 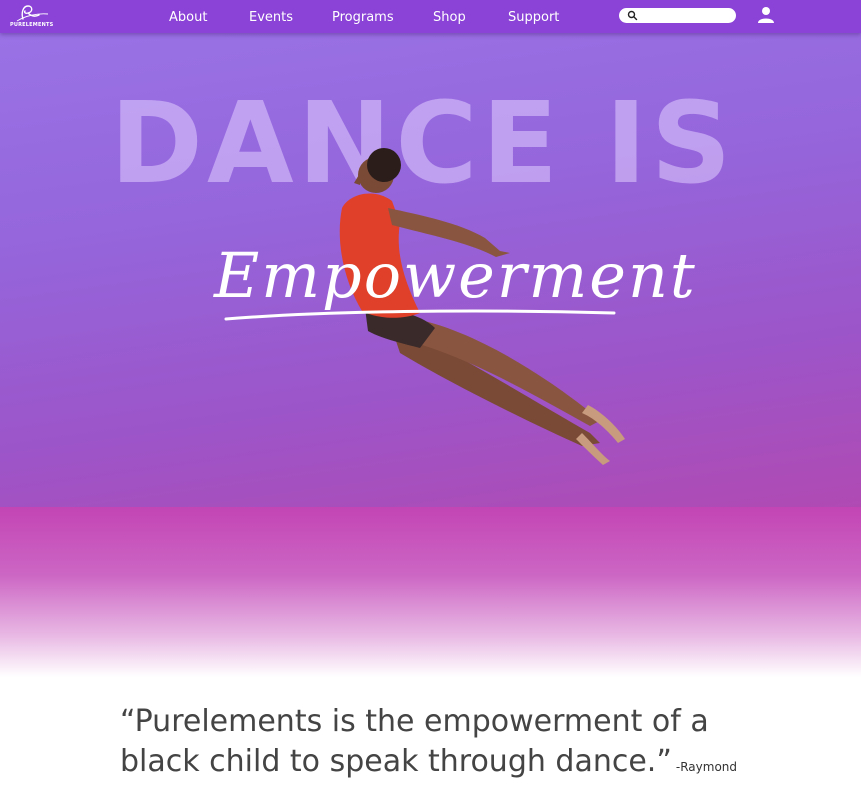 What do you see at coordinates (766, 15) in the screenshot?
I see `user-icon` at bounding box center [766, 15].